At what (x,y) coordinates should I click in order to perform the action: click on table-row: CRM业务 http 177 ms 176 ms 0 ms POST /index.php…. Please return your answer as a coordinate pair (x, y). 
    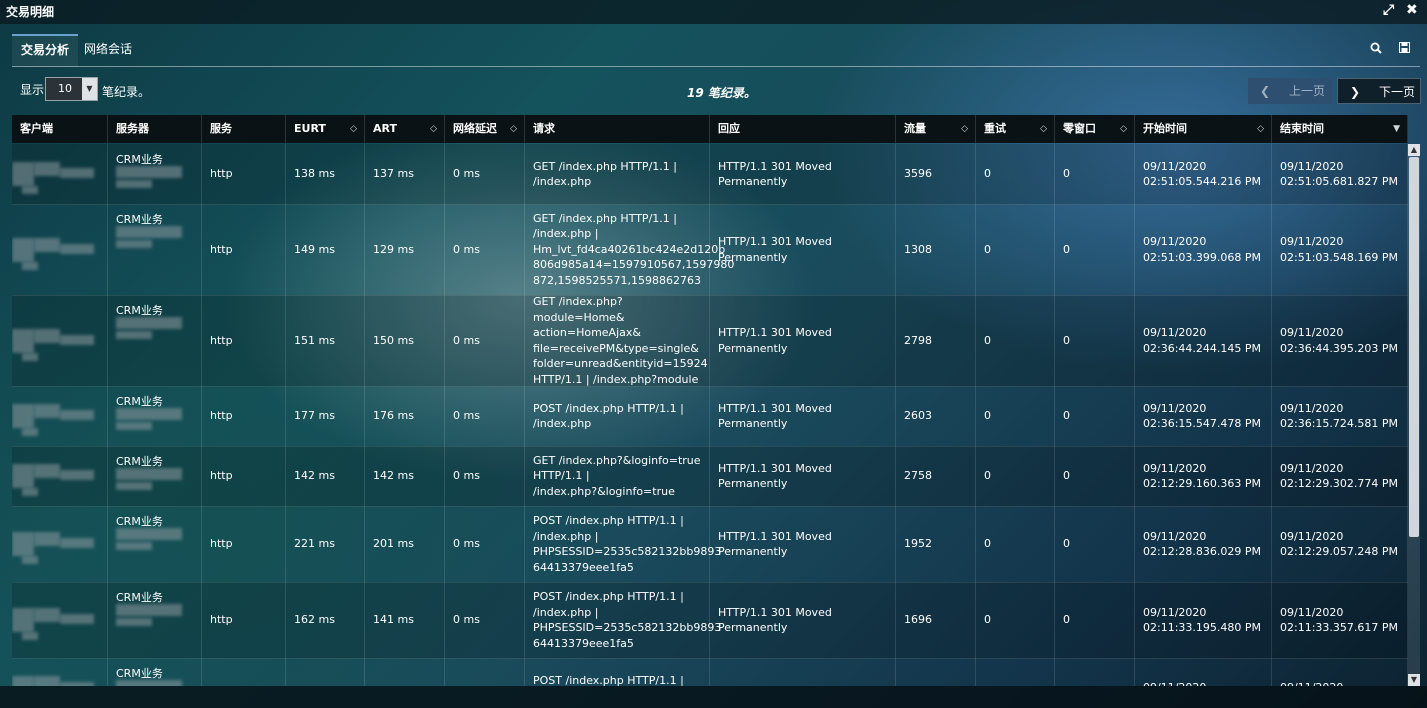
    Looking at the image, I should click on (710, 416).